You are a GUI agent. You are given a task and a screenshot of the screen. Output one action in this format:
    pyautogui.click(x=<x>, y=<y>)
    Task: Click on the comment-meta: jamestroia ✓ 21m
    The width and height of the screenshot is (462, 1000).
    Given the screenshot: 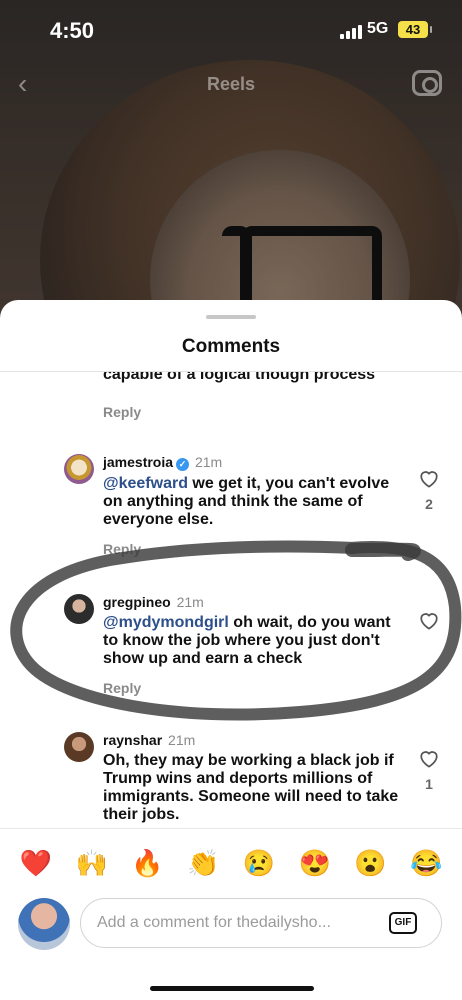 What is the action you would take?
    pyautogui.click(x=253, y=462)
    